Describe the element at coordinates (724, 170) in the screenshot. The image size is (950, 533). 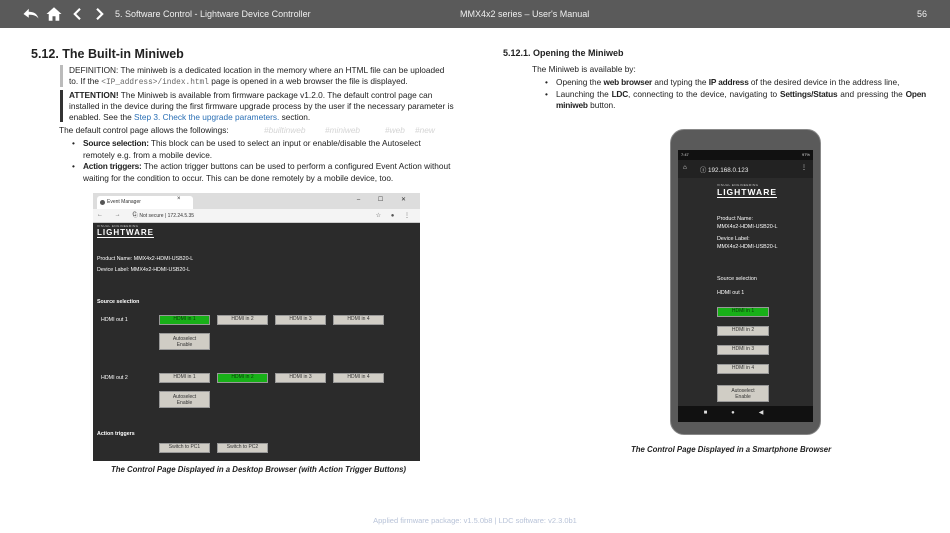
I see `phone-url: ⓘ 192.168.0.123` at that location.